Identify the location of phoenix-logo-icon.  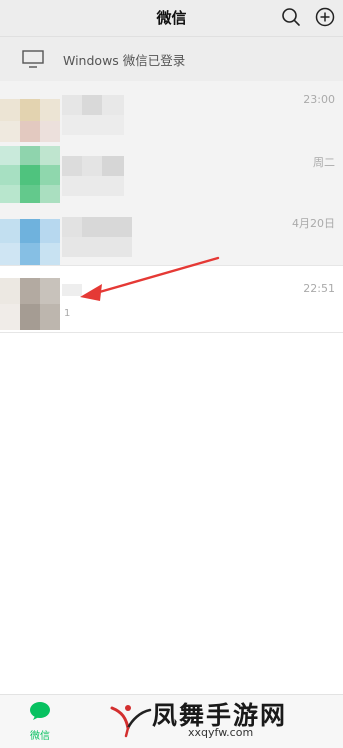
(131, 721).